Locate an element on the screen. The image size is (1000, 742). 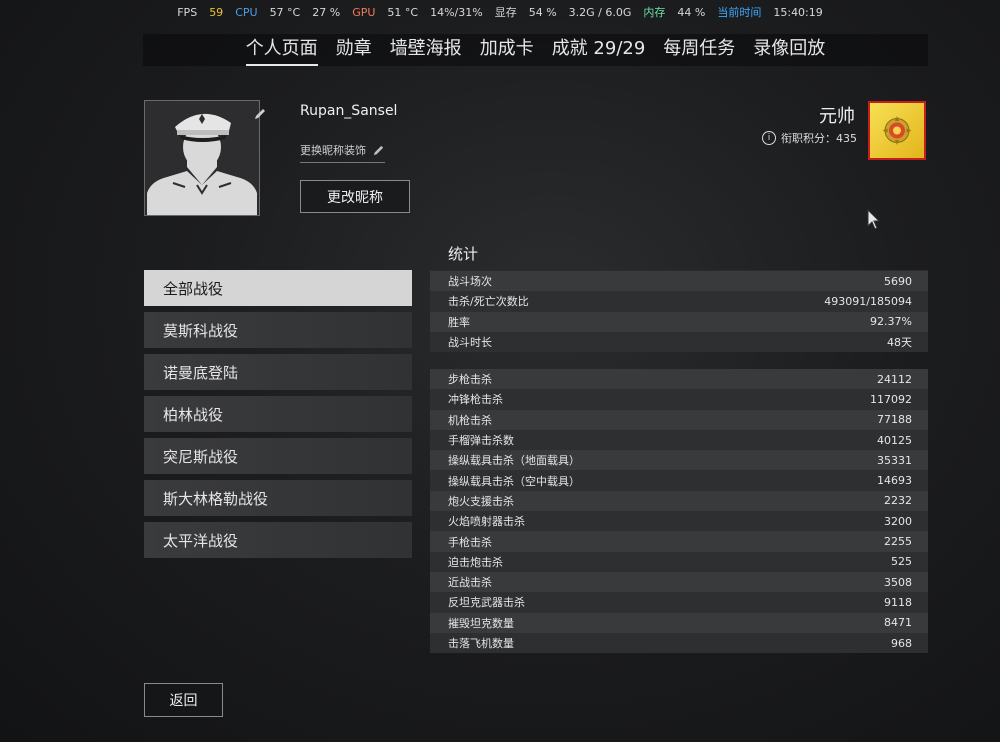
stat-value: 493091/185094 is located at coordinates (868, 301).